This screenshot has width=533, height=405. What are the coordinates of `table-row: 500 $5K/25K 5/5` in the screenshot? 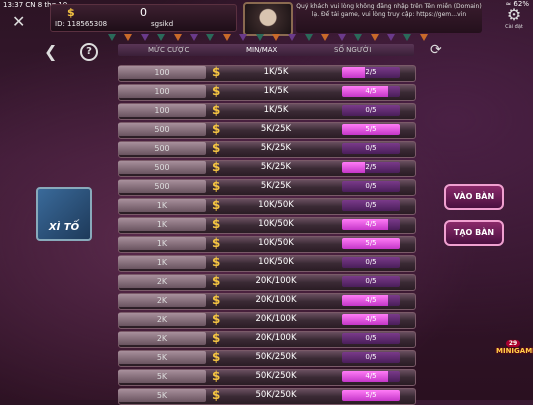 It's located at (267, 129).